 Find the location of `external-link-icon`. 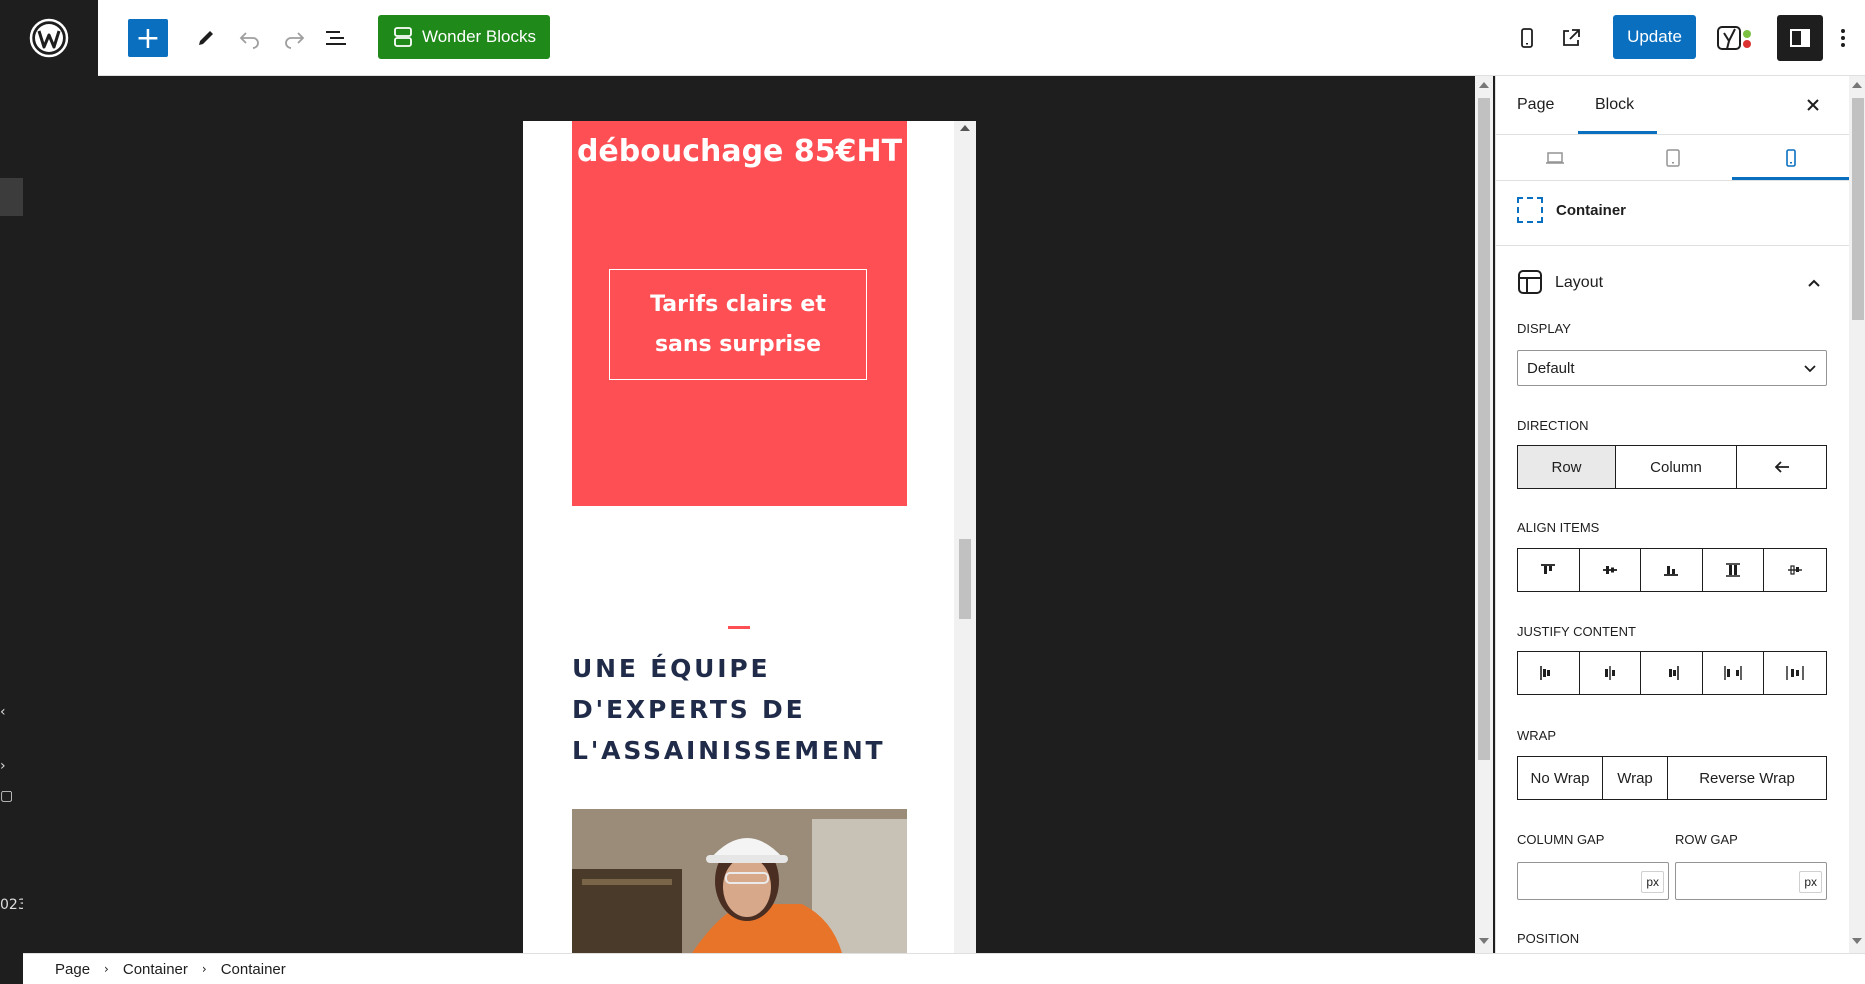

external-link-icon is located at coordinates (1571, 37).